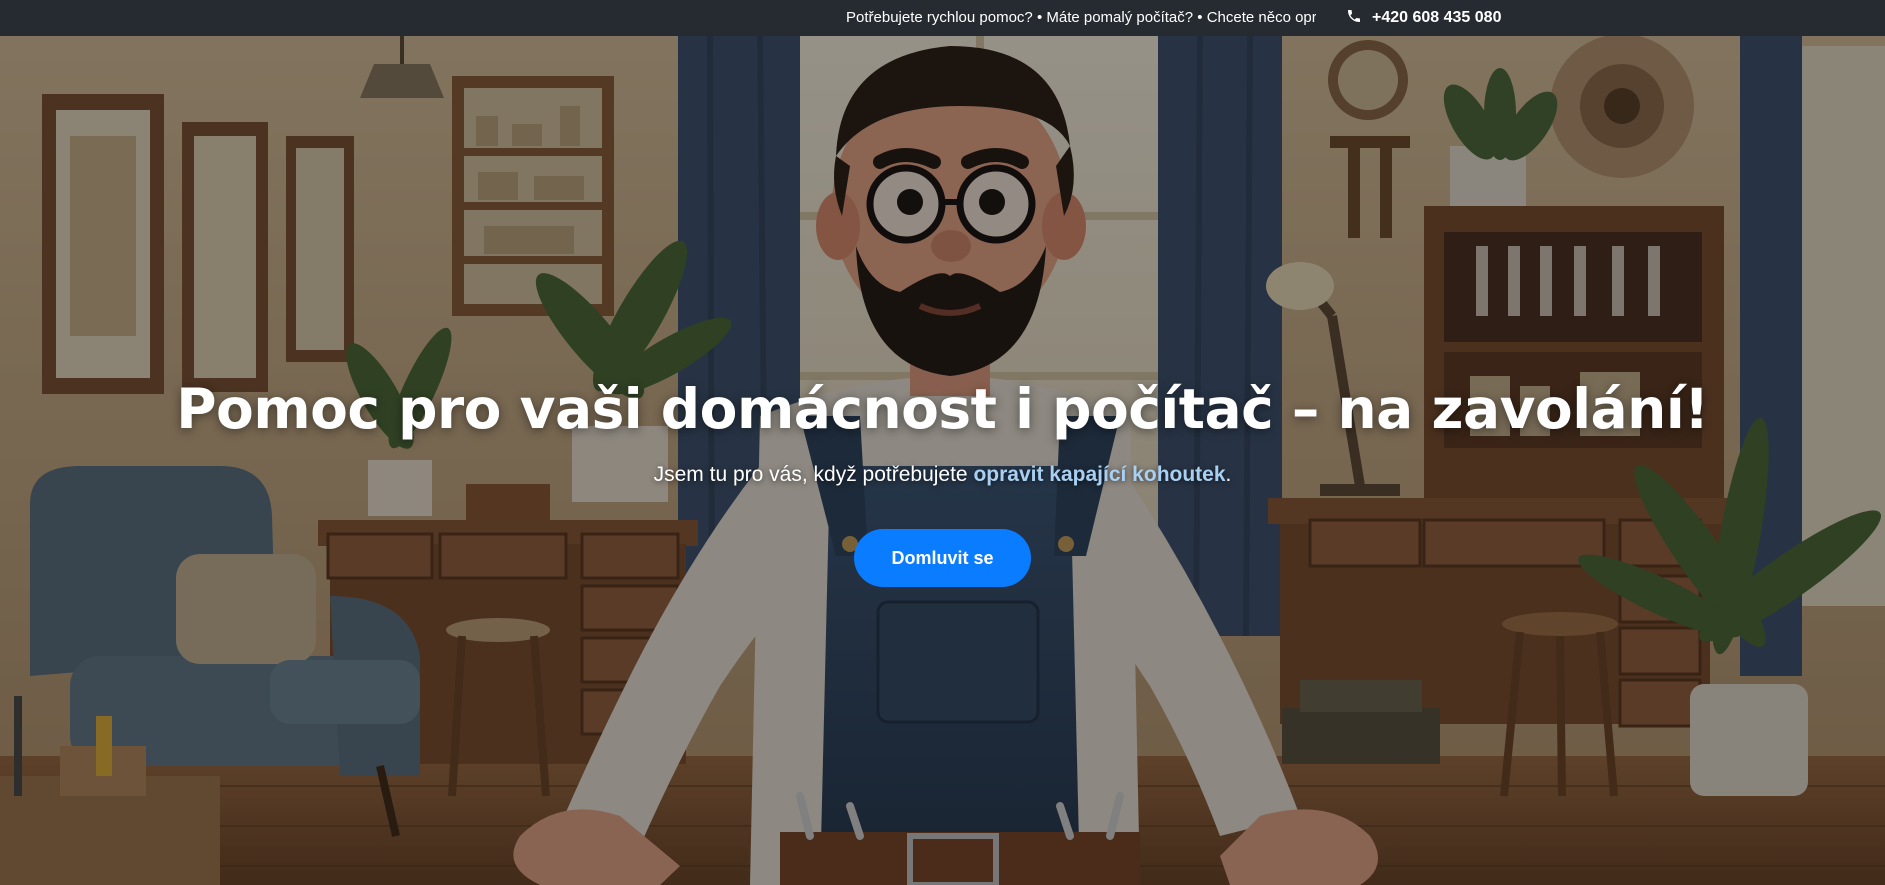  I want to click on hero-subtitle-highlight: opravit kapající kohoutek, so click(1099, 474).